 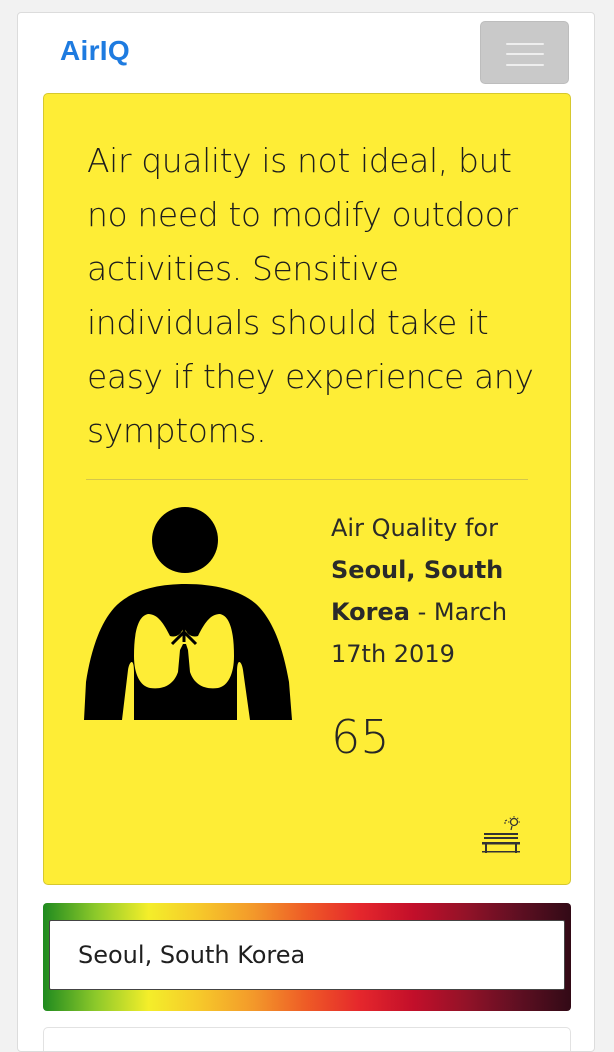 I want to click on menu-toggle-button, so click(x=524, y=52).